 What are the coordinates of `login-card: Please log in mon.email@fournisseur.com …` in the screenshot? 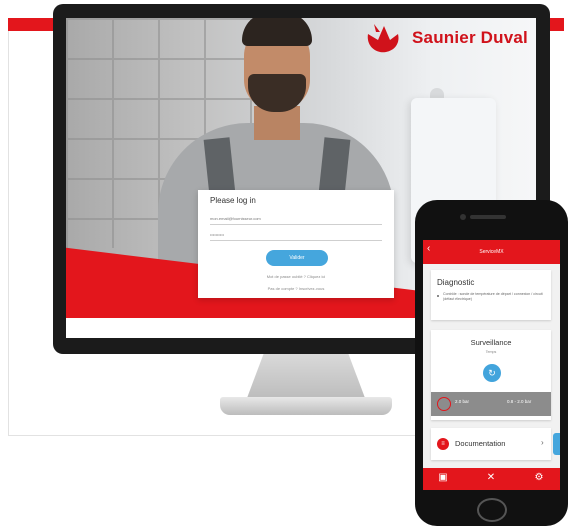 It's located at (296, 244).